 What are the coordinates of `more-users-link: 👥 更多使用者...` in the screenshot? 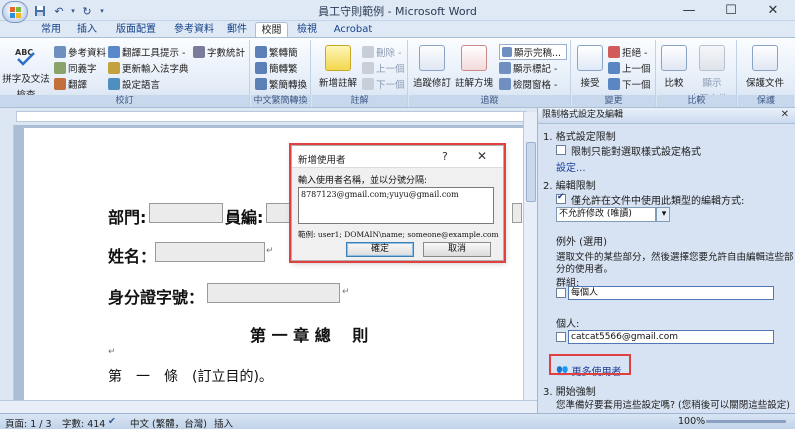 It's located at (593, 370).